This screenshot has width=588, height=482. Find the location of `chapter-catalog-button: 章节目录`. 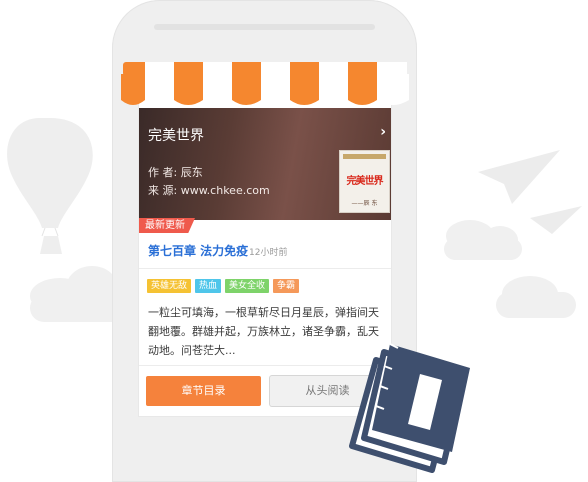

chapter-catalog-button: 章节目录 is located at coordinates (203, 391).